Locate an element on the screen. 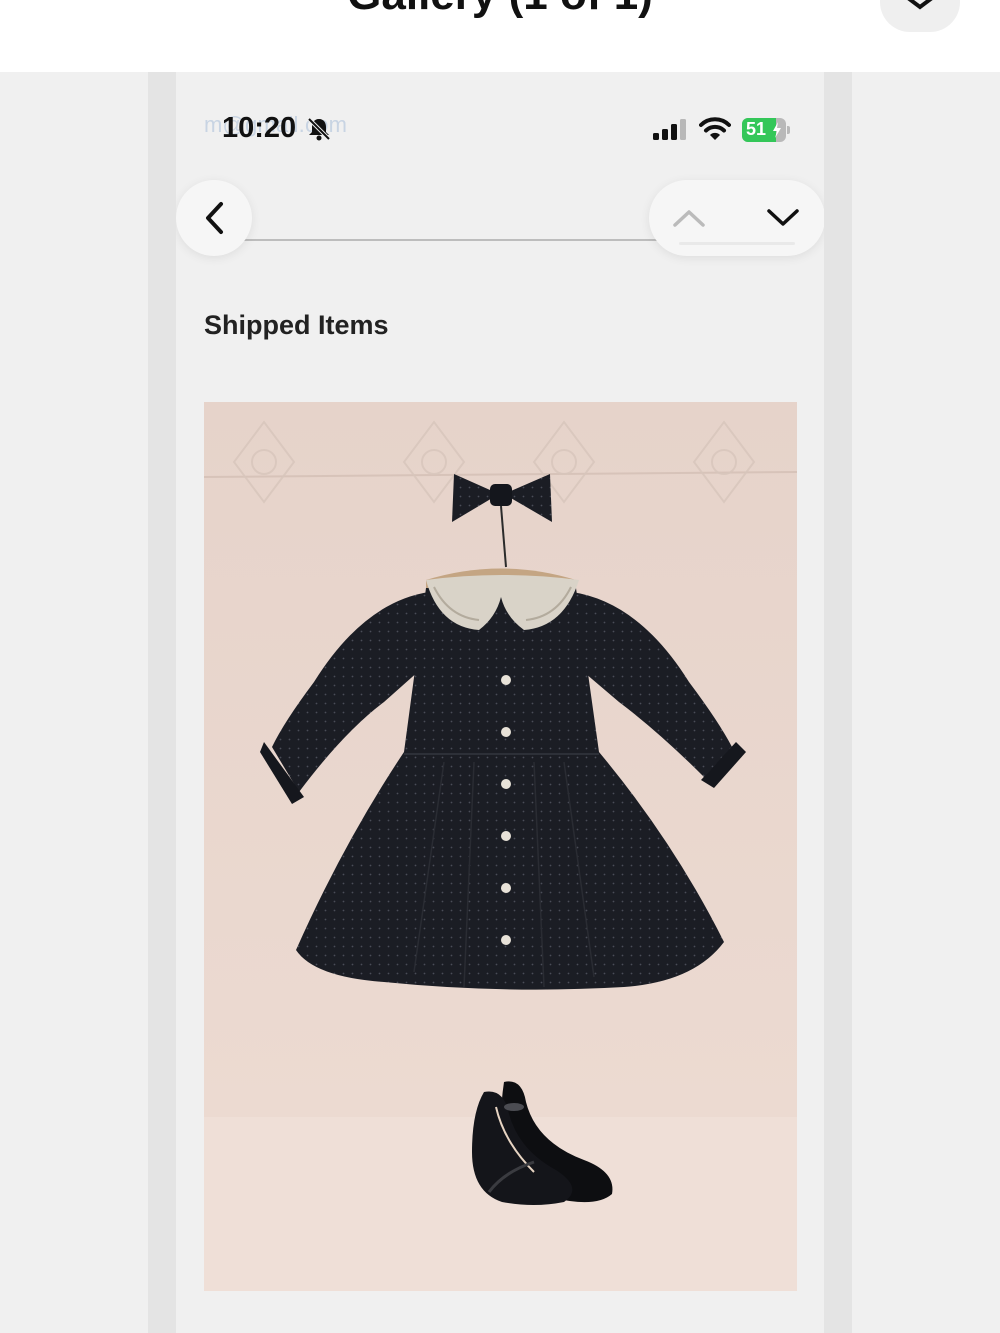 This screenshot has height=1333, width=1000. chevron-left-icon is located at coordinates (214, 218).